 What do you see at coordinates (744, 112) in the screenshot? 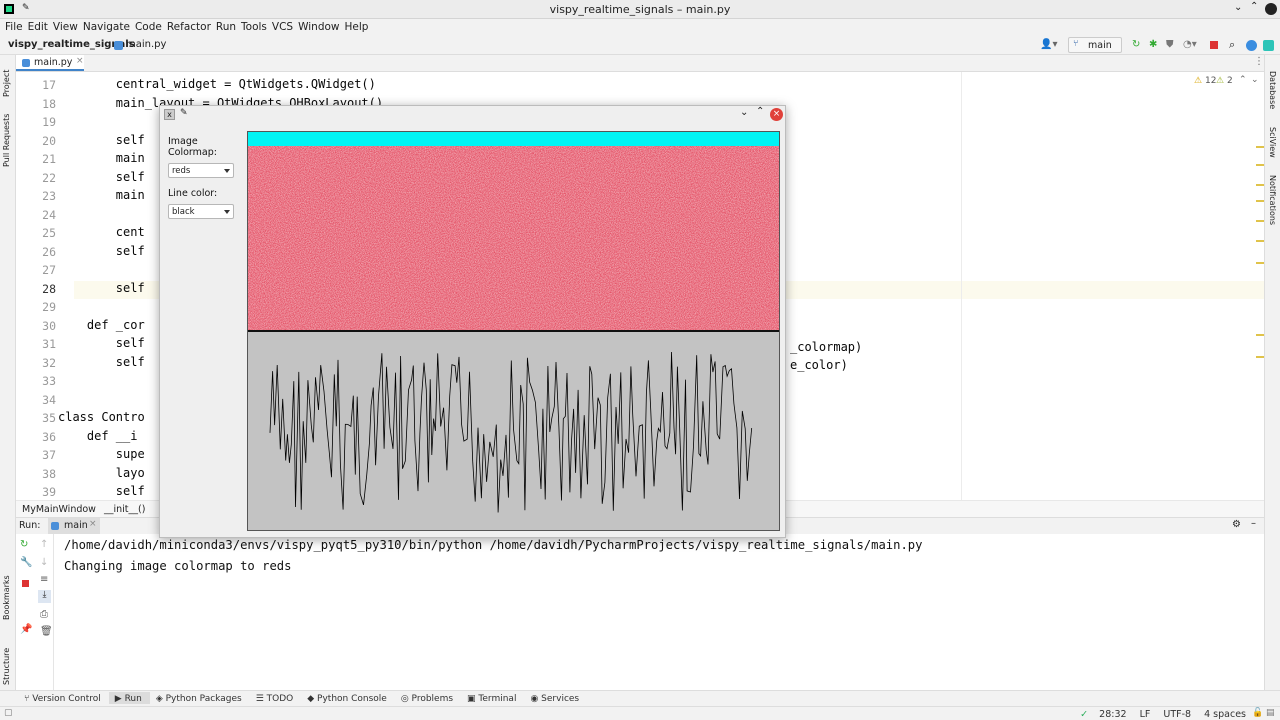
I see `app-minimize-icon: ⌄` at bounding box center [744, 112].